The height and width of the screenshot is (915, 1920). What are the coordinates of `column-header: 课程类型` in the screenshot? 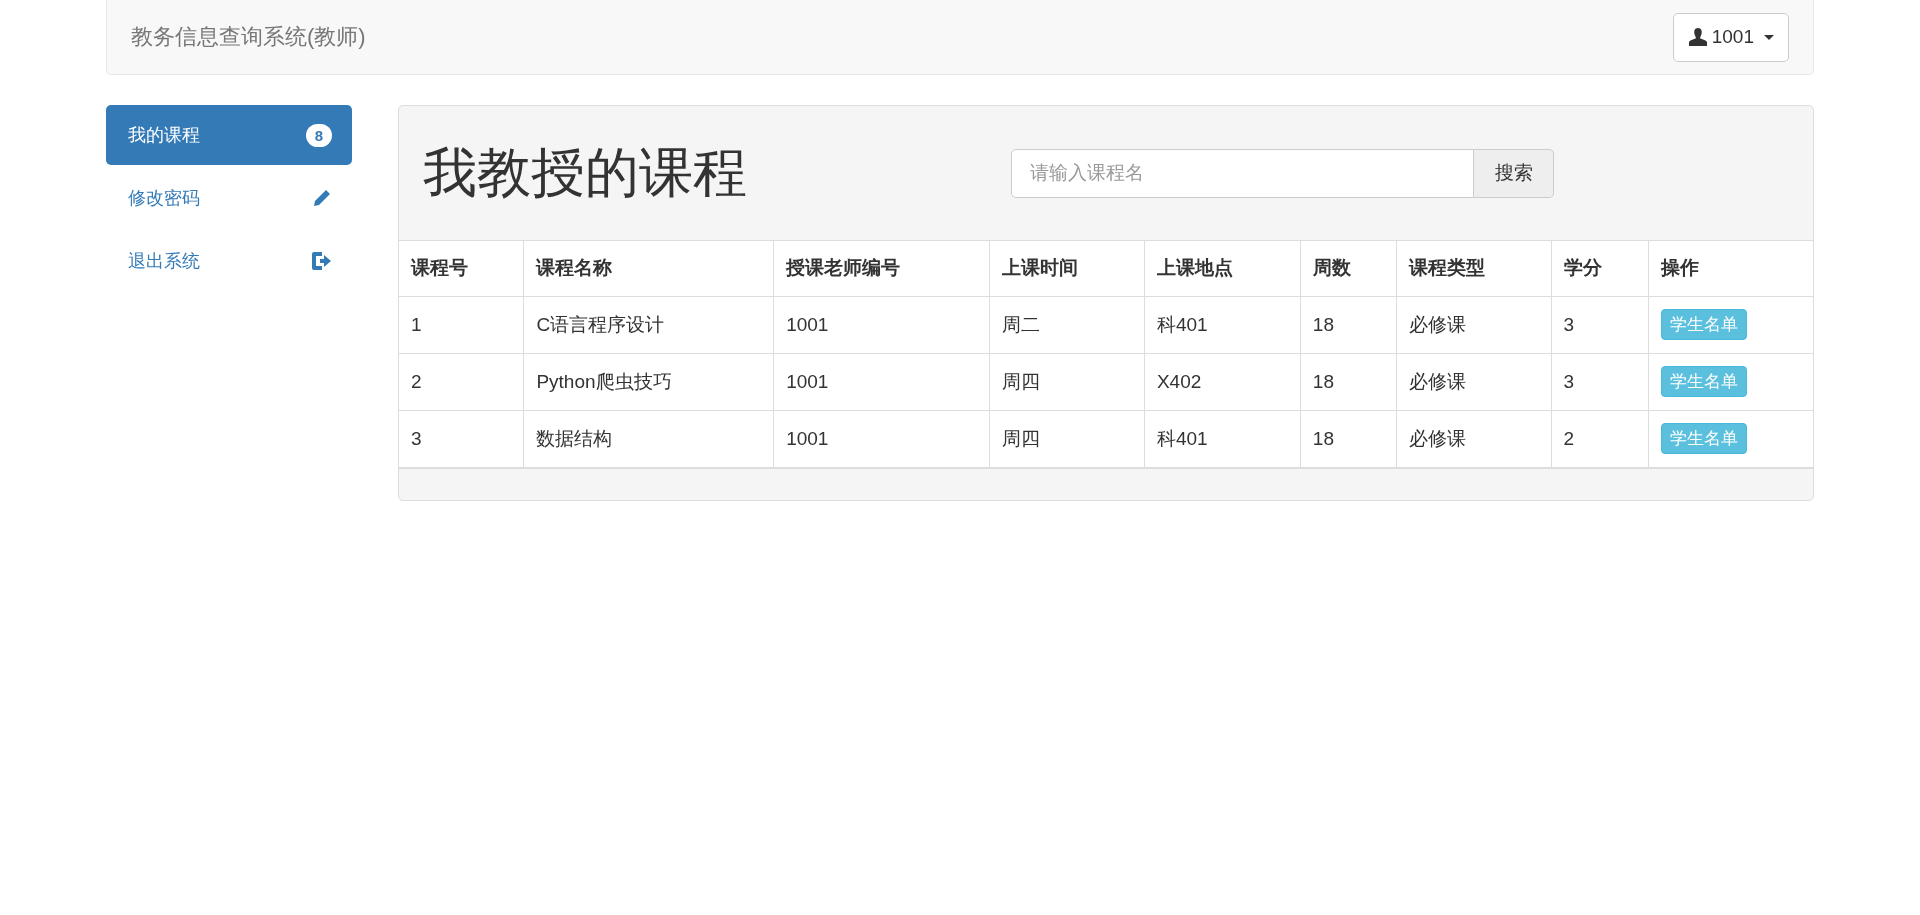 It's located at (1474, 268).